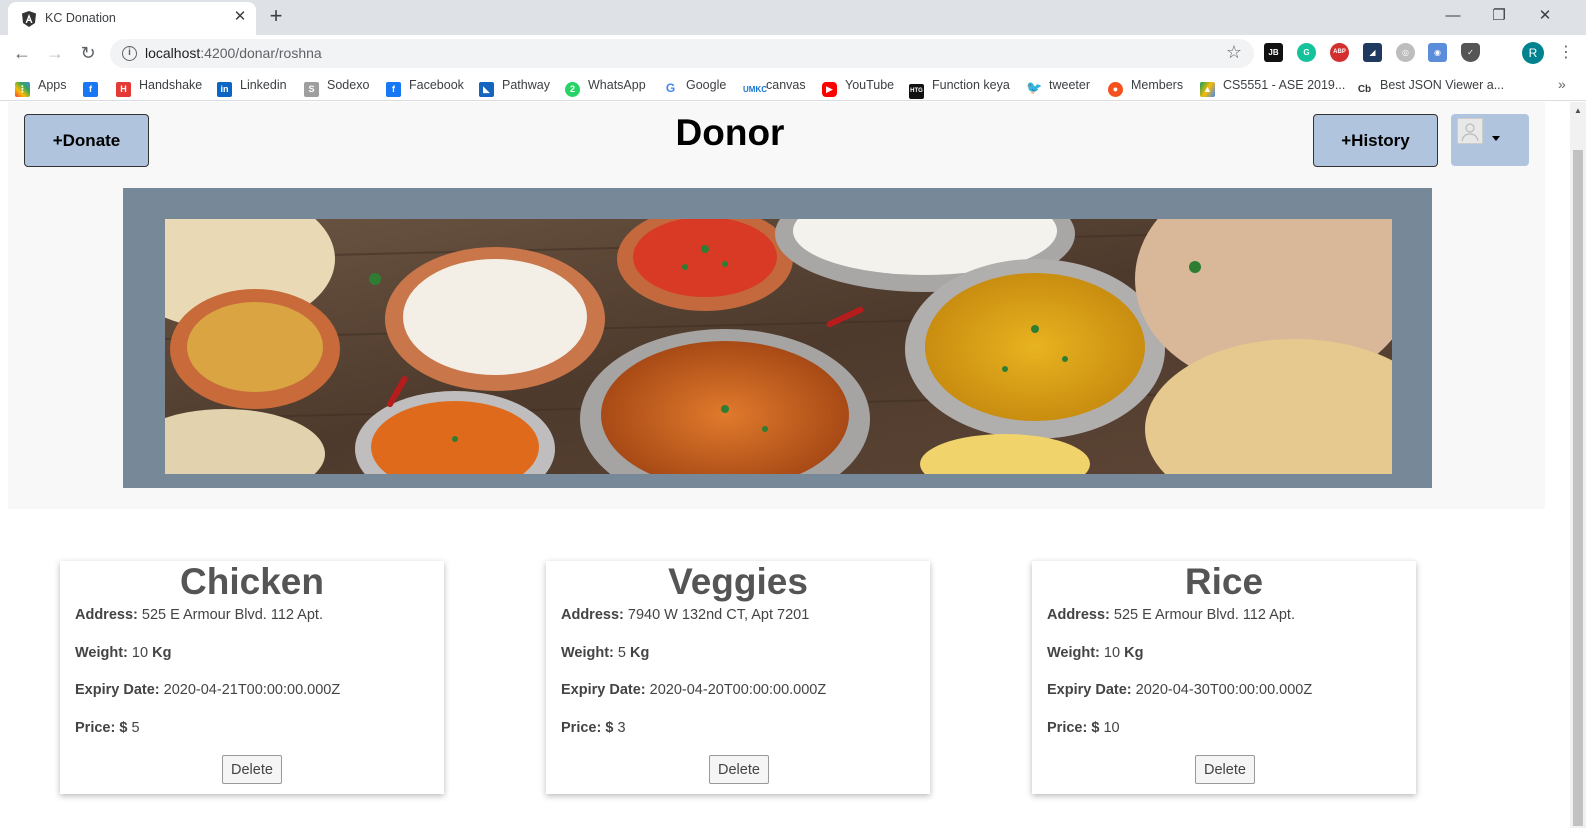  I want to click on screenshot-extension-icon: ◉, so click(1437, 52).